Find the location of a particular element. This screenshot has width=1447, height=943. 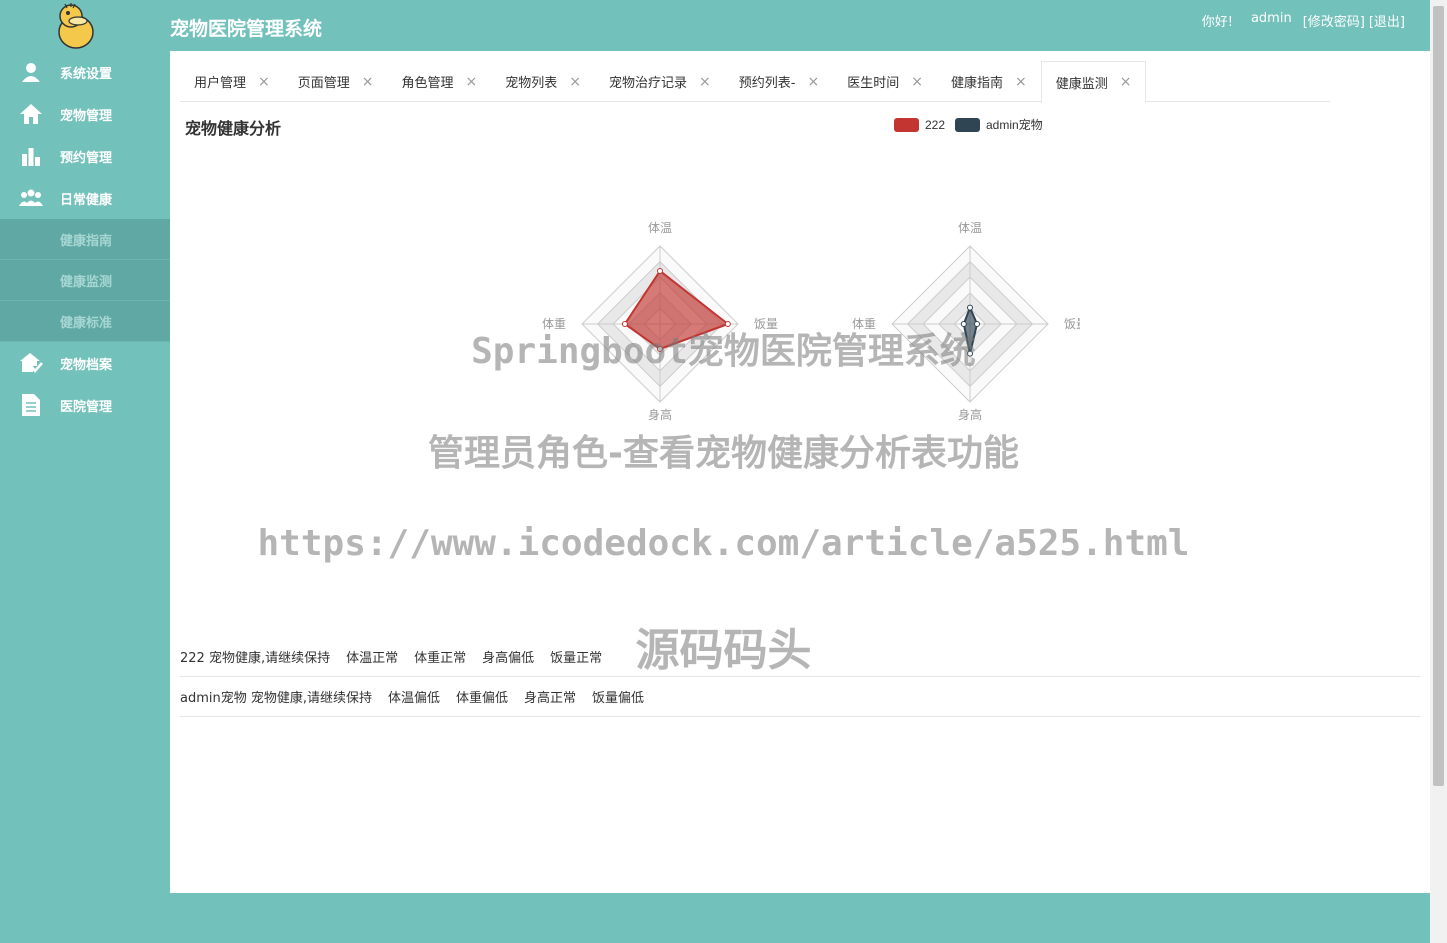

sidebar-item-label: 预约管理 is located at coordinates (86, 158).